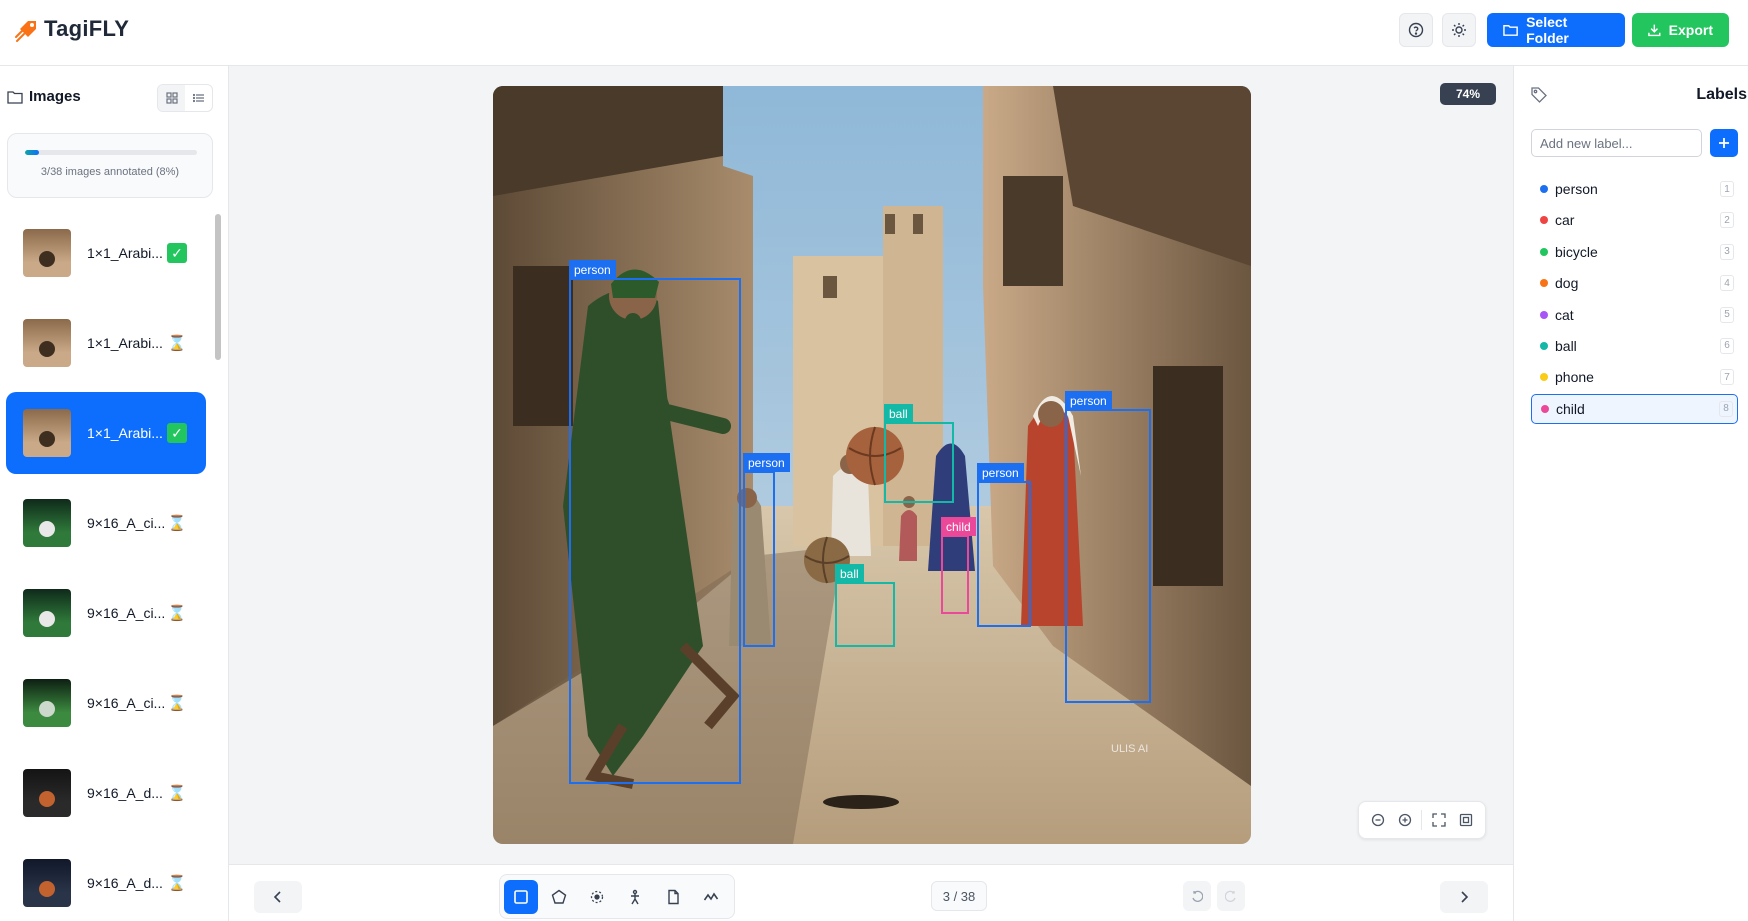  What do you see at coordinates (958, 565) in the screenshot?
I see `bbox-child: child` at bounding box center [958, 565].